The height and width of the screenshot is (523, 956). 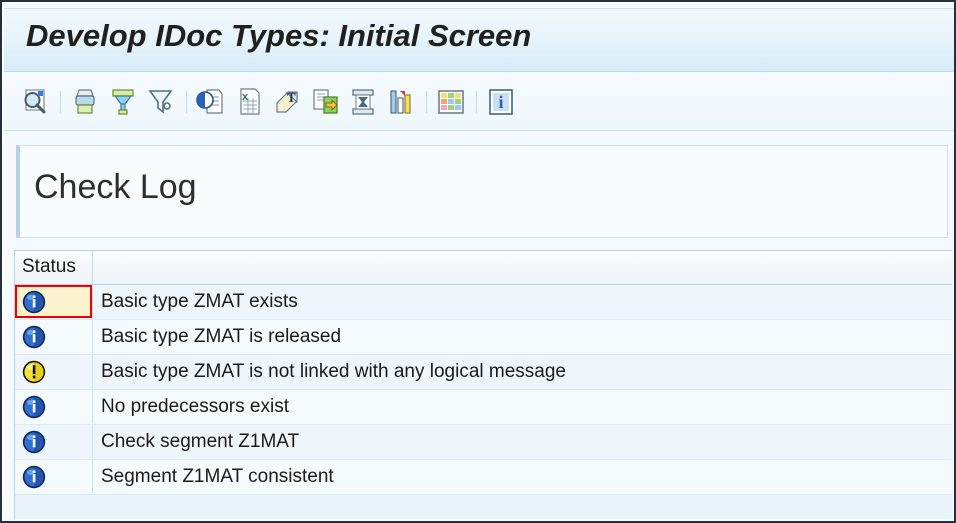 What do you see at coordinates (115, 187) in the screenshot?
I see `check-log-heading: Check Log` at bounding box center [115, 187].